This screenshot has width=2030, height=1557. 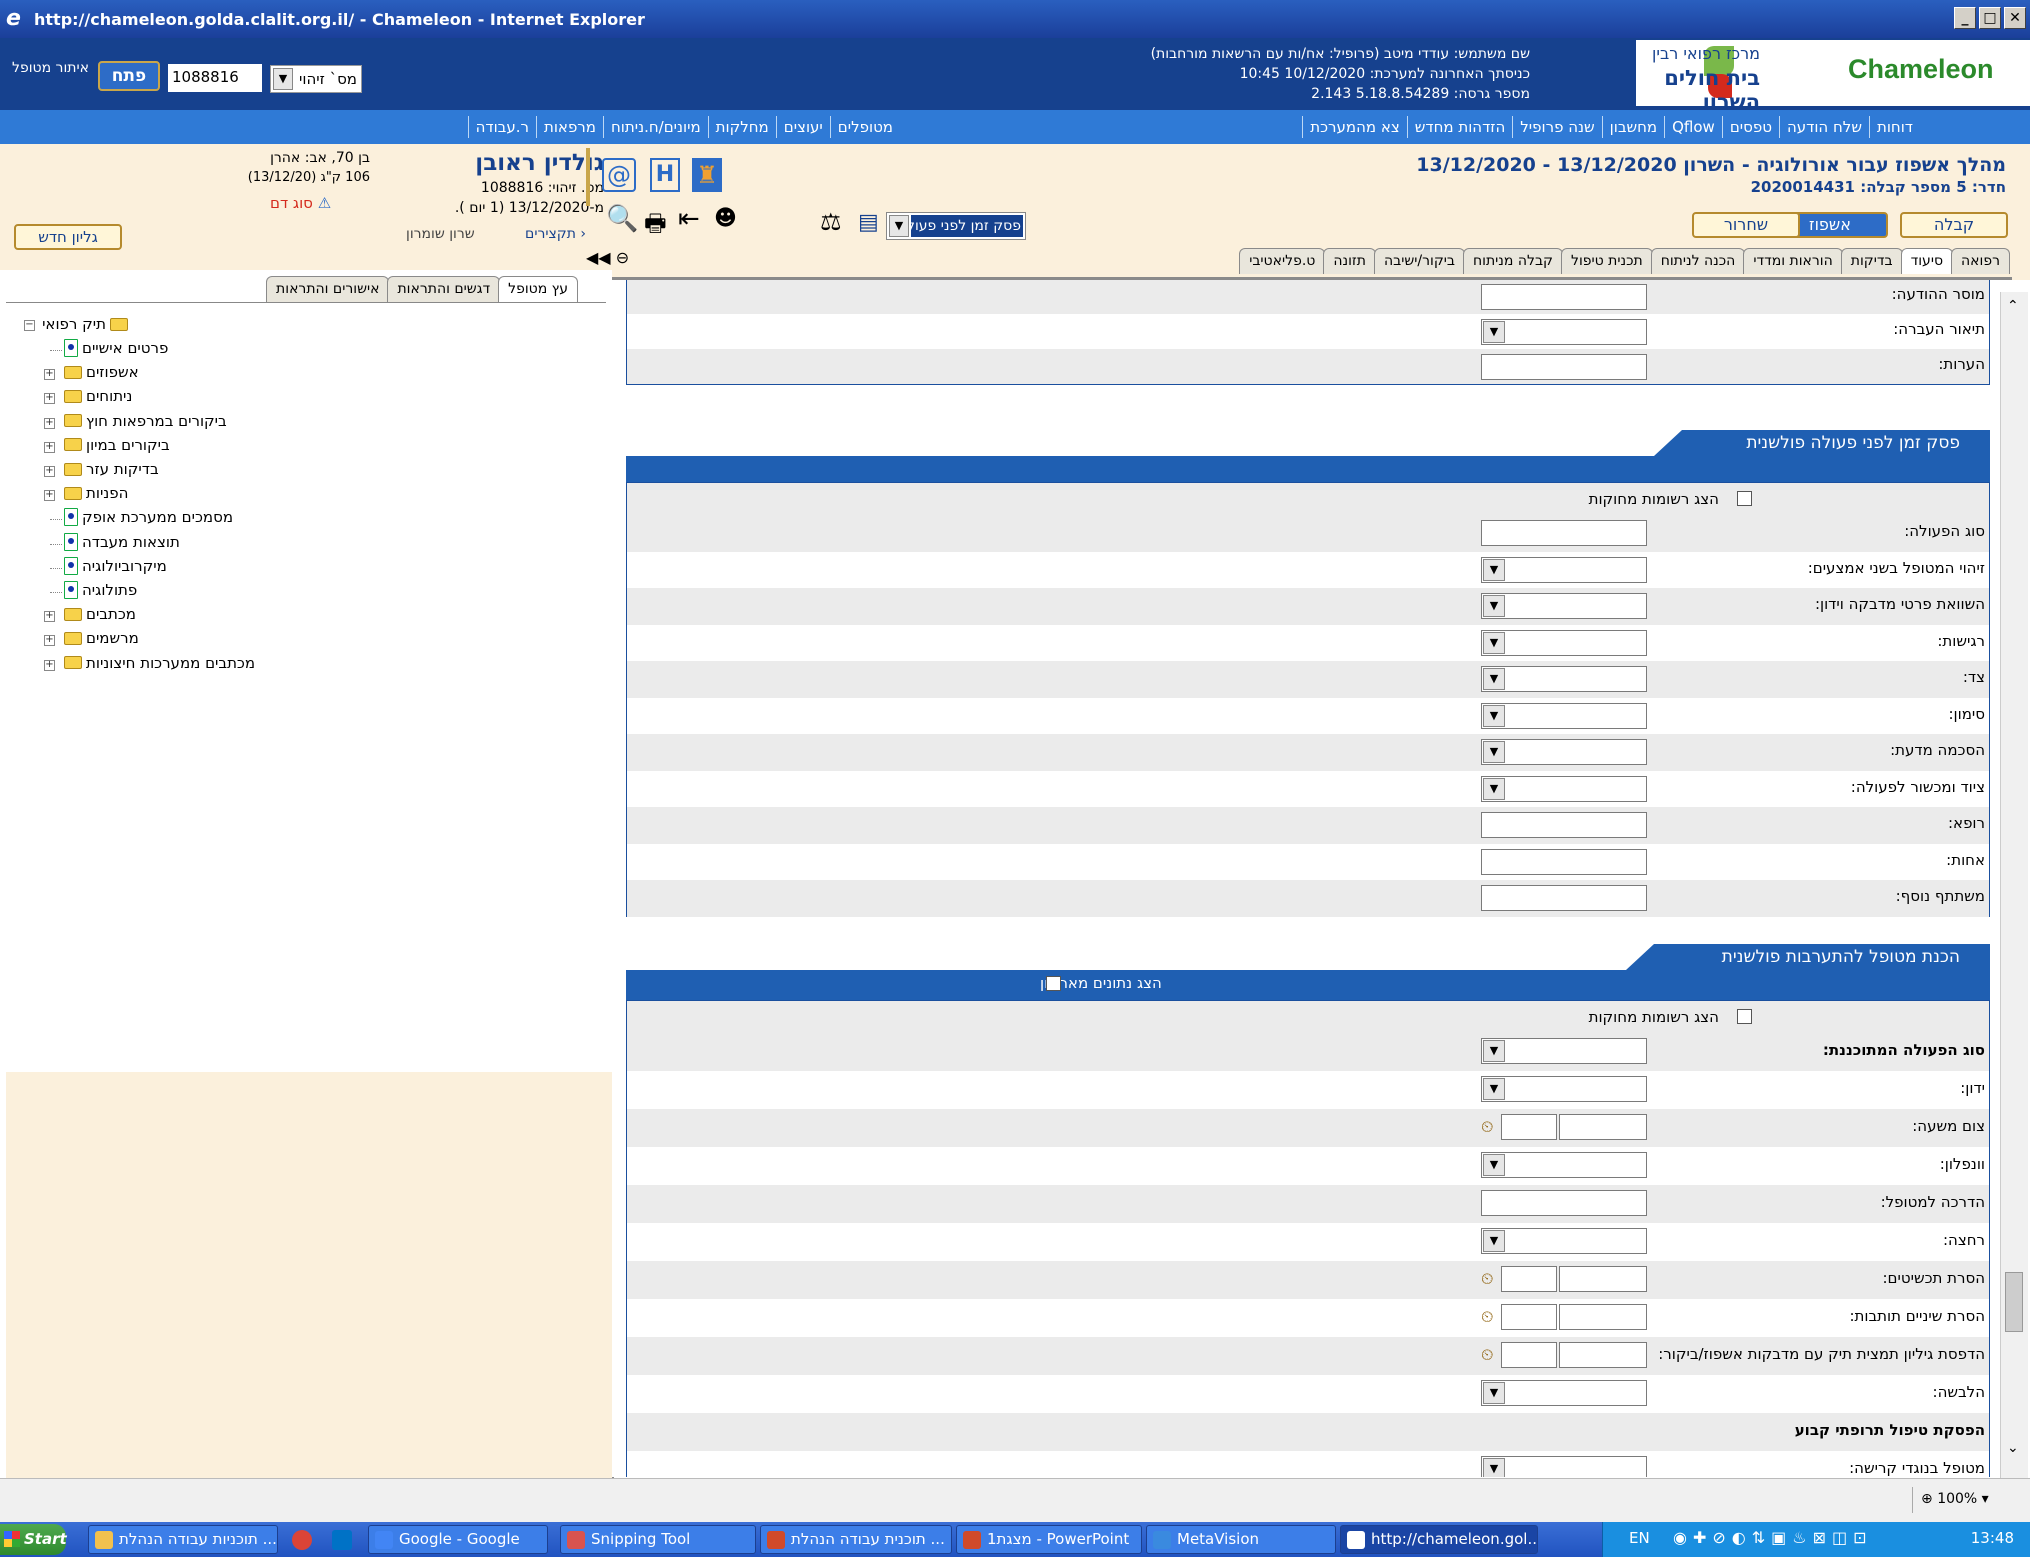 I want to click on show-archive-checkbox, so click(x=1053, y=983).